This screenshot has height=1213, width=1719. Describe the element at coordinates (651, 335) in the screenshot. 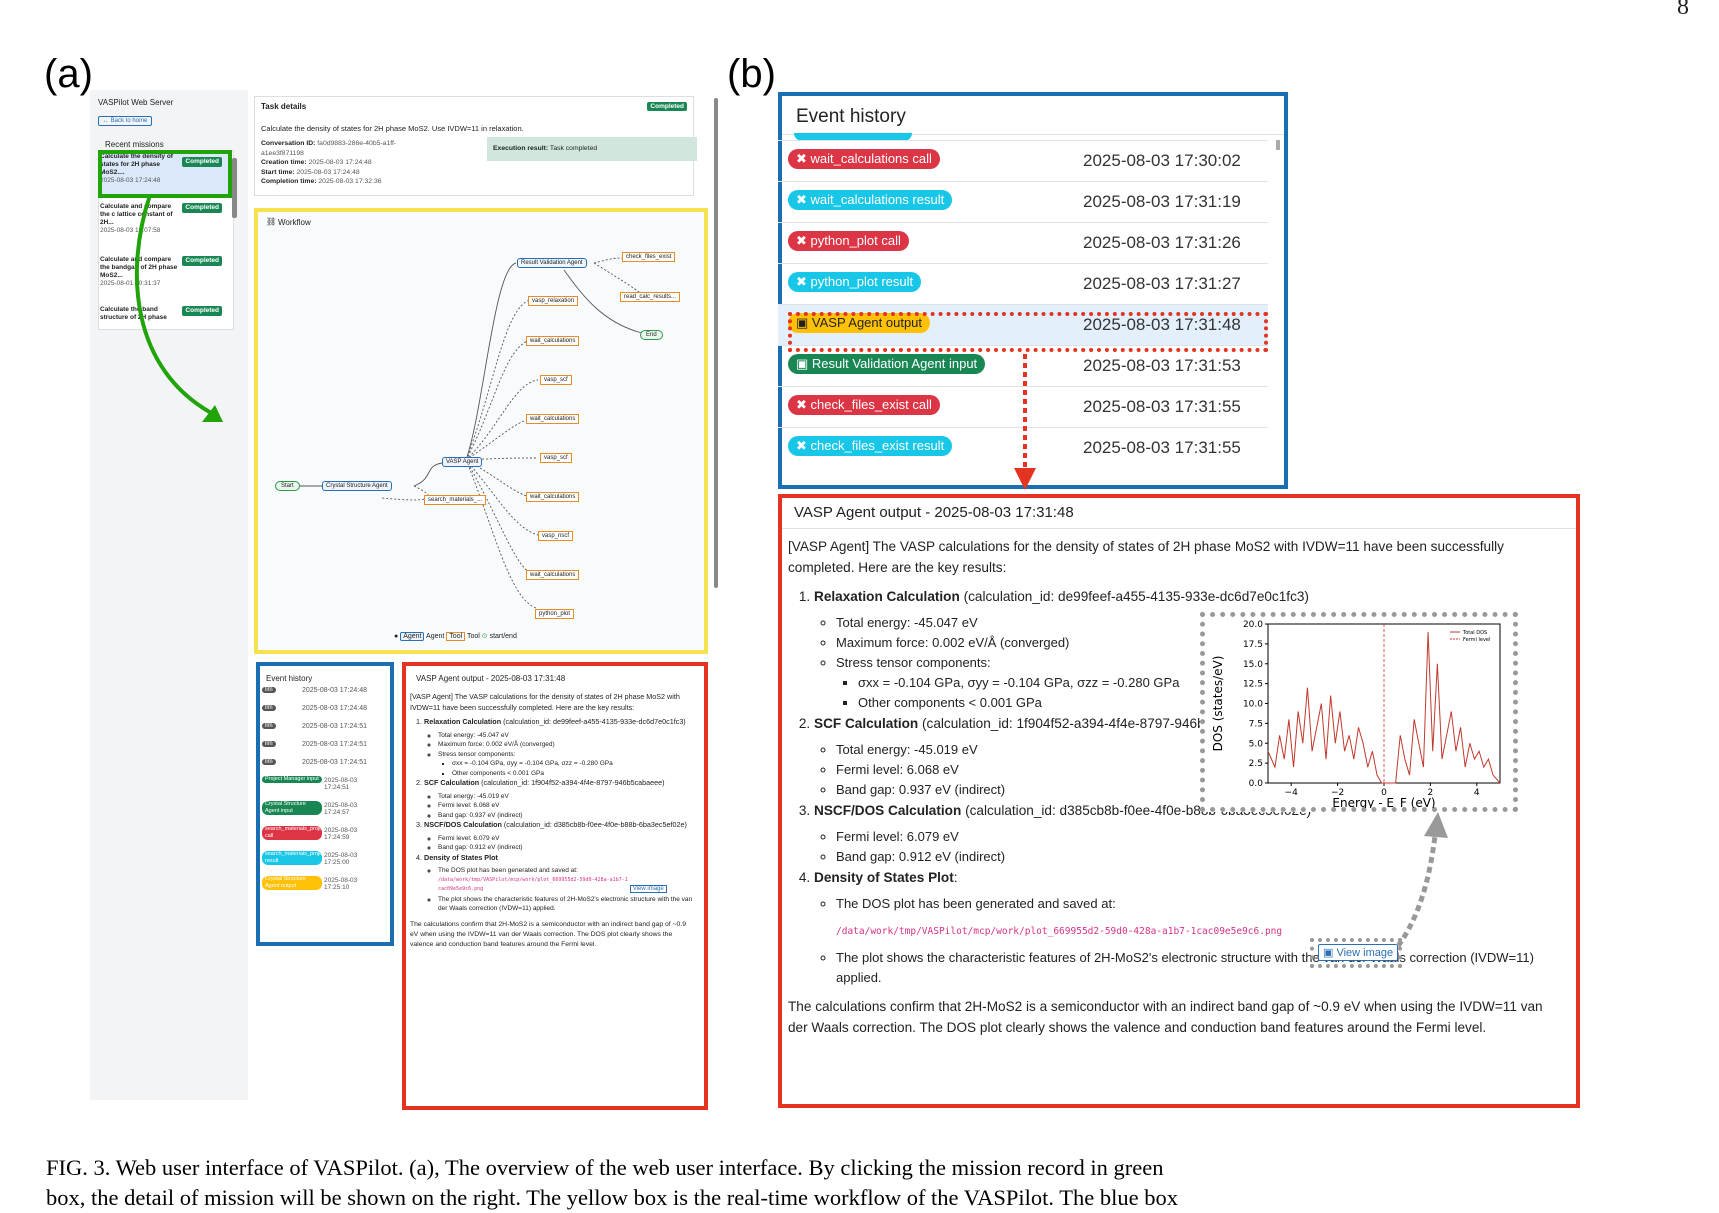

I see `workflow-node-end: End` at that location.